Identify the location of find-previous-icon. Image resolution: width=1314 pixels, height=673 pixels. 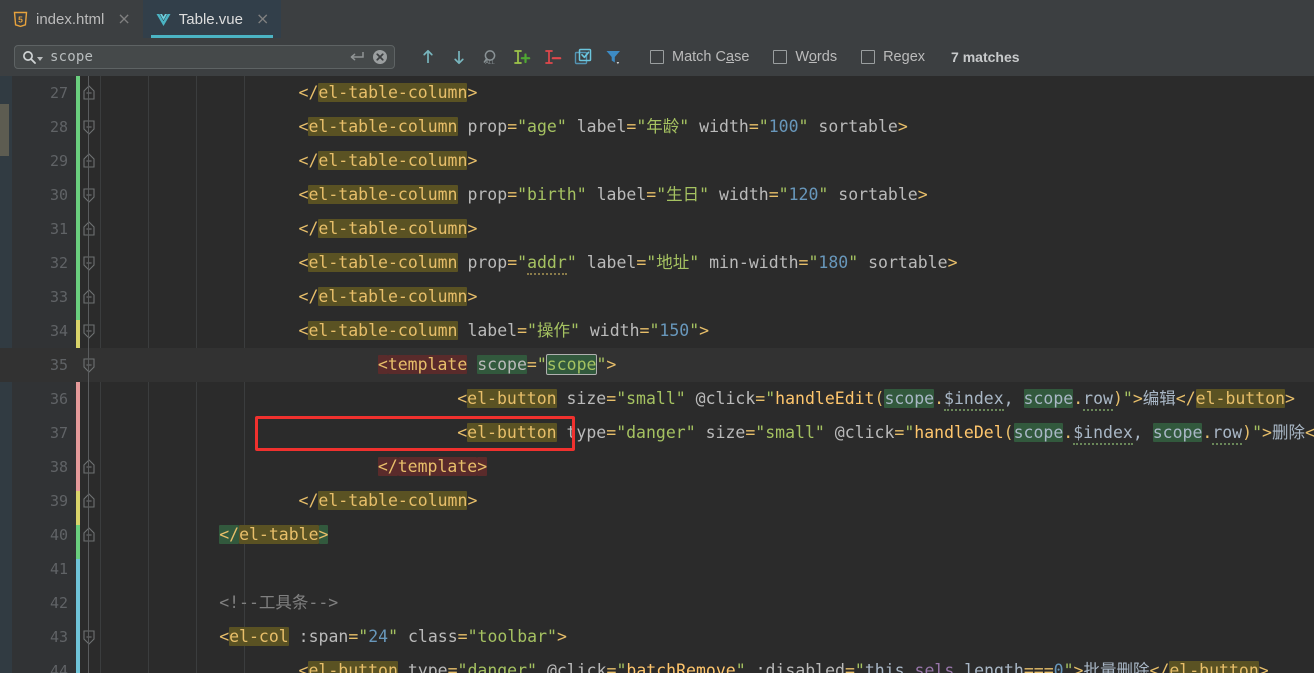
(428, 57).